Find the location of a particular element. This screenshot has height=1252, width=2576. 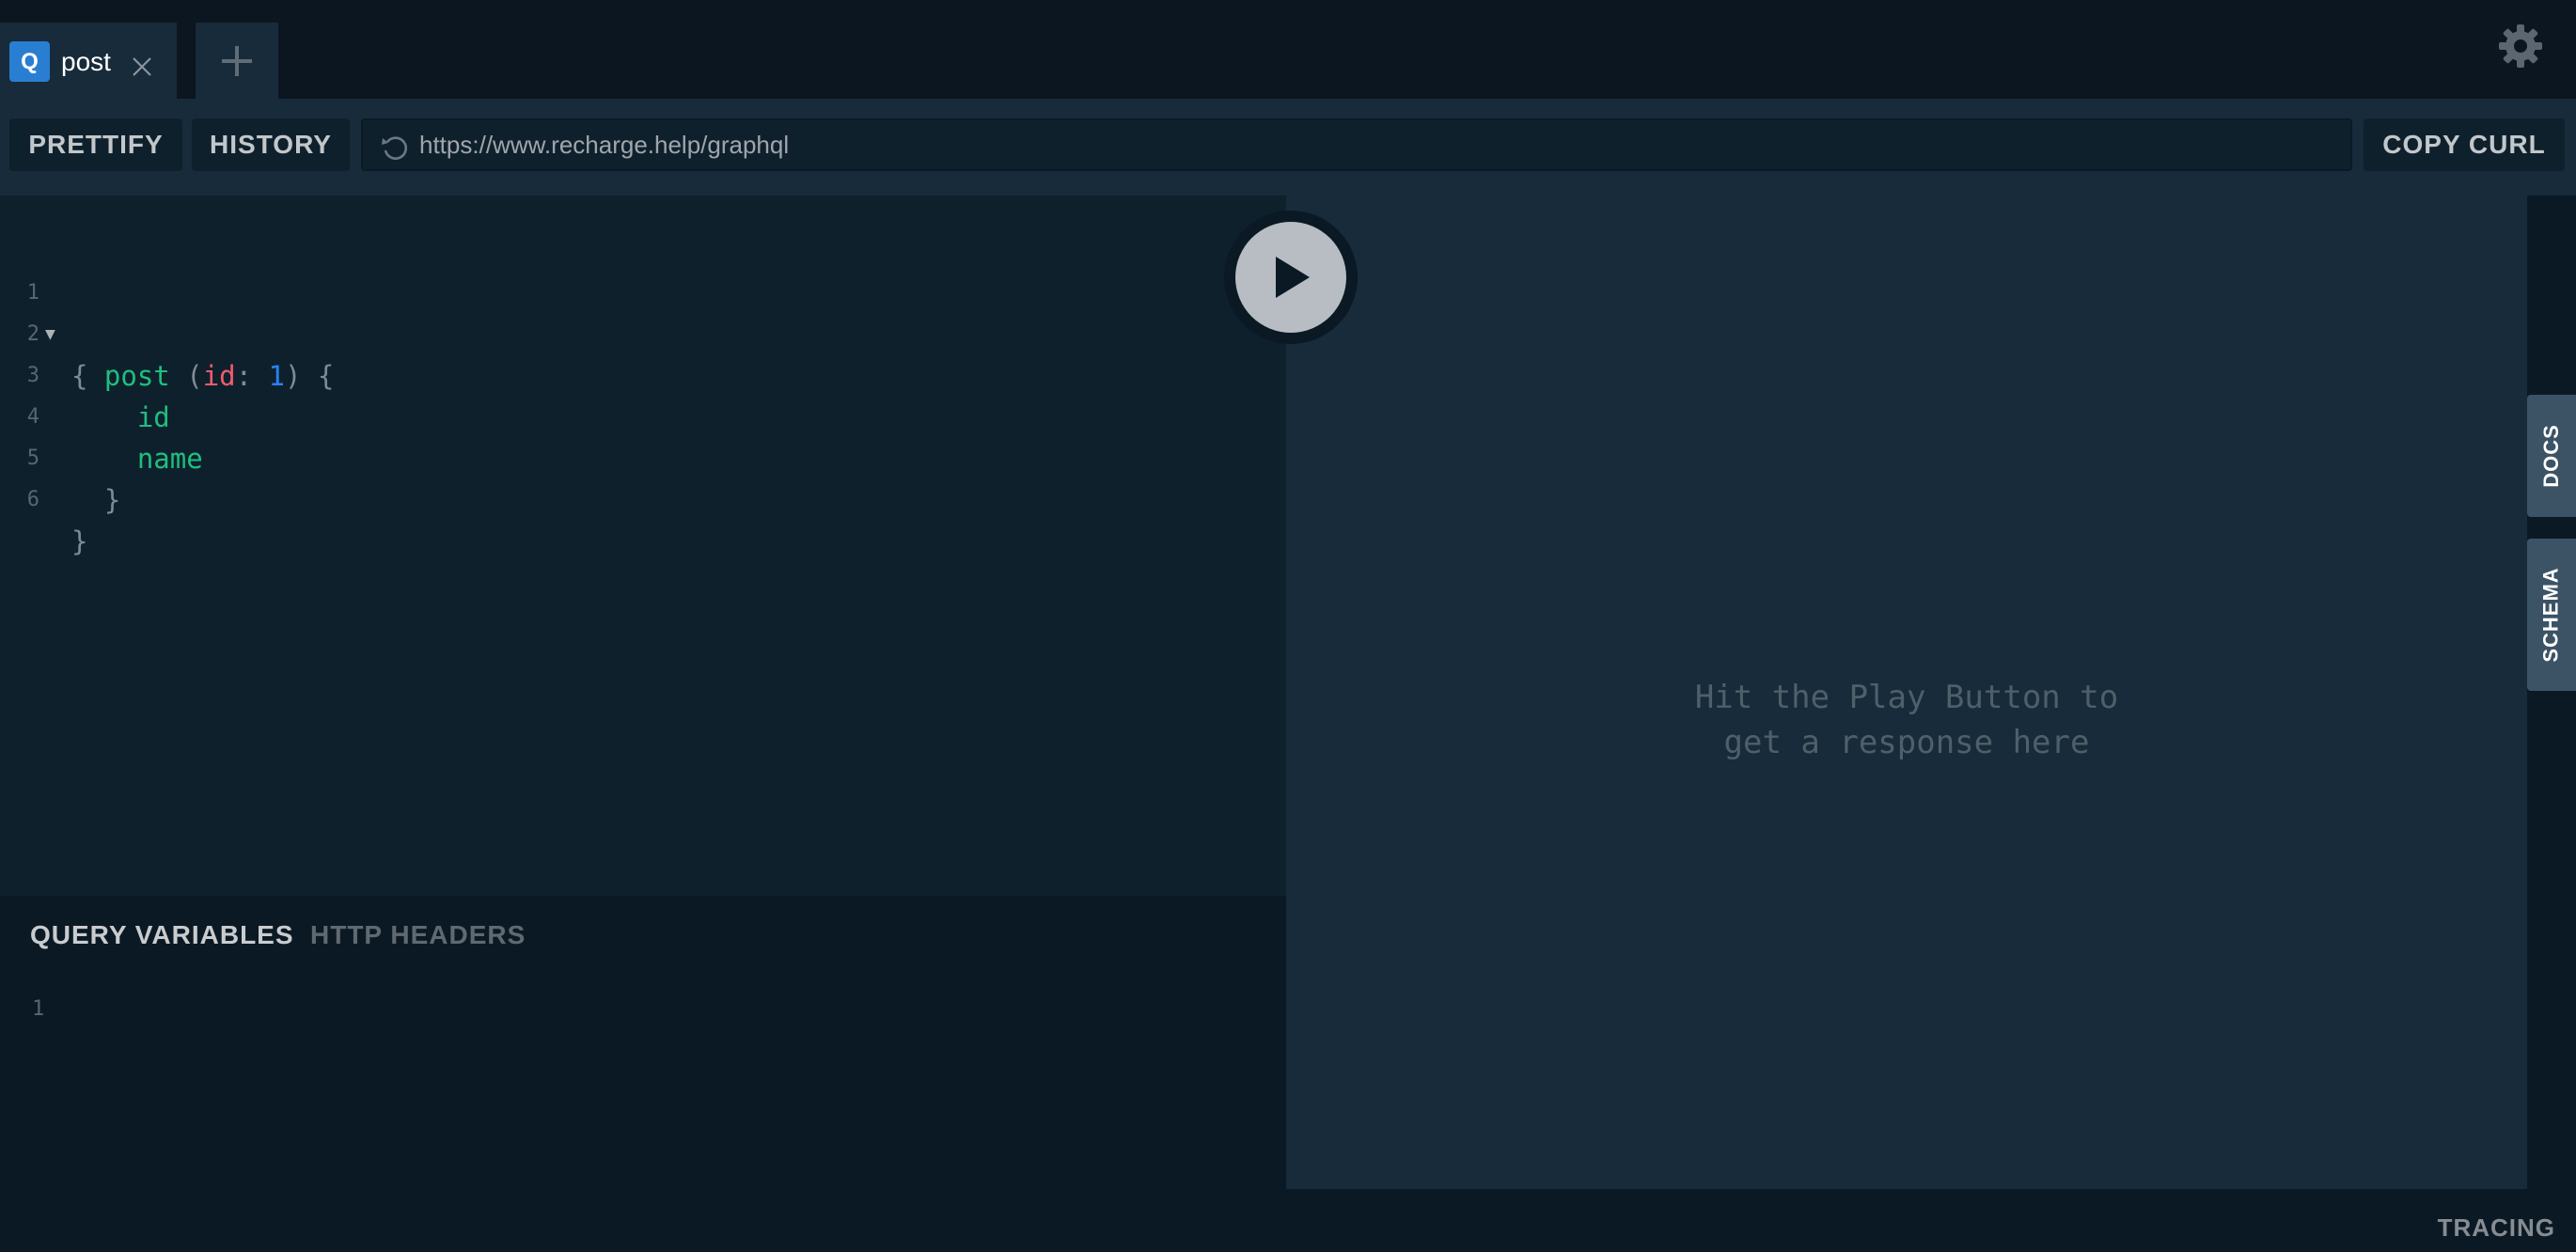

endpoint-url-bar is located at coordinates (1356, 144).